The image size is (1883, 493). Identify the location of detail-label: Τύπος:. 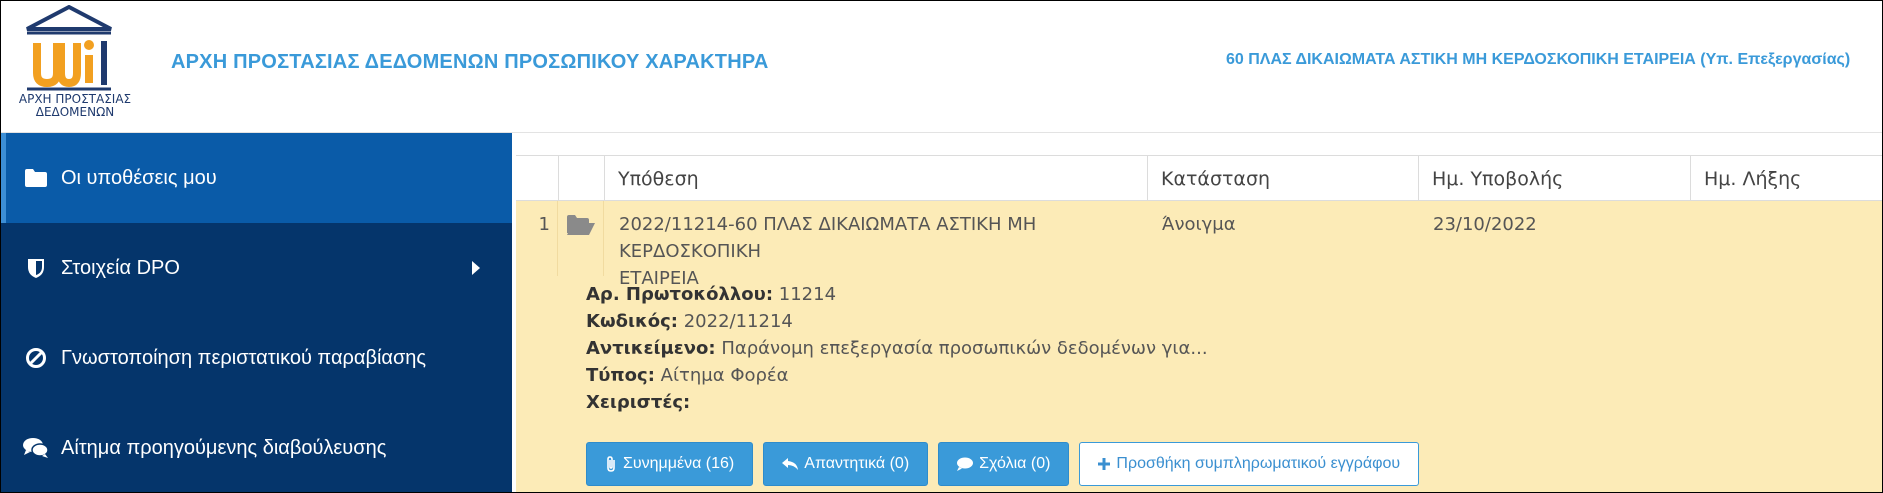
(620, 375).